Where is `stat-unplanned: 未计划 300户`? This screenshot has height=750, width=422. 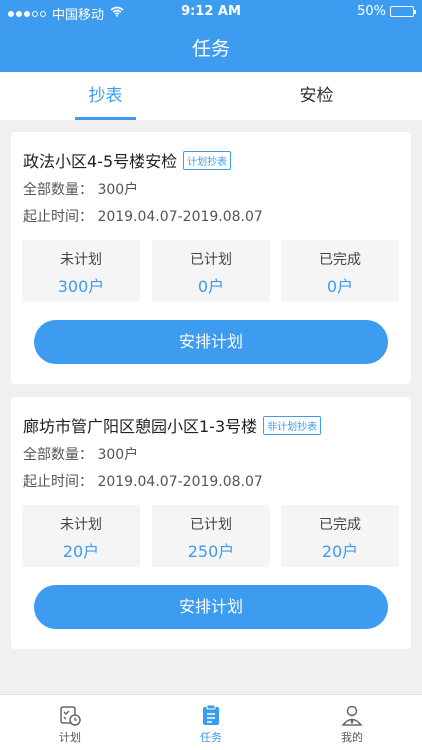
stat-unplanned: 未计划 300户 is located at coordinates (81, 271).